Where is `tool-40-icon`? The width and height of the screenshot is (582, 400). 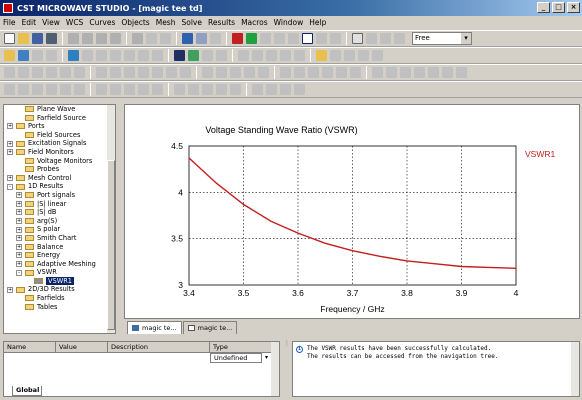
tool-40-icon is located at coordinates (129, 89).